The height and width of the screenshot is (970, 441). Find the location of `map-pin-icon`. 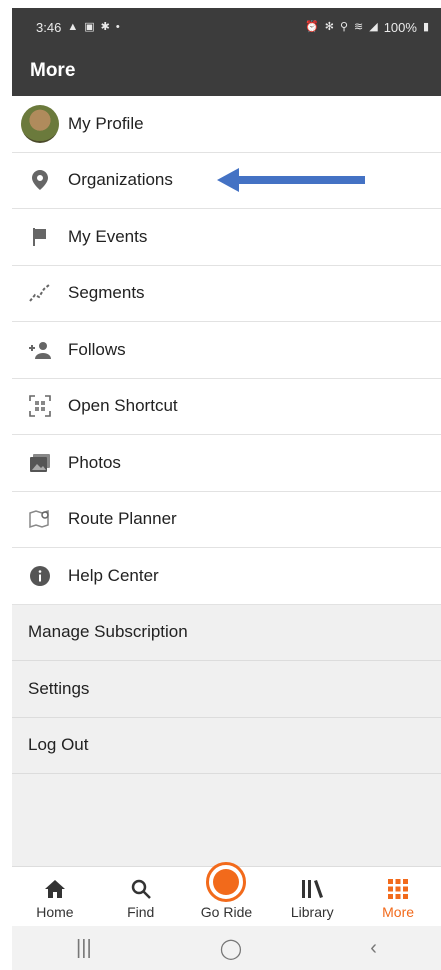

map-pin-icon is located at coordinates (40, 519).